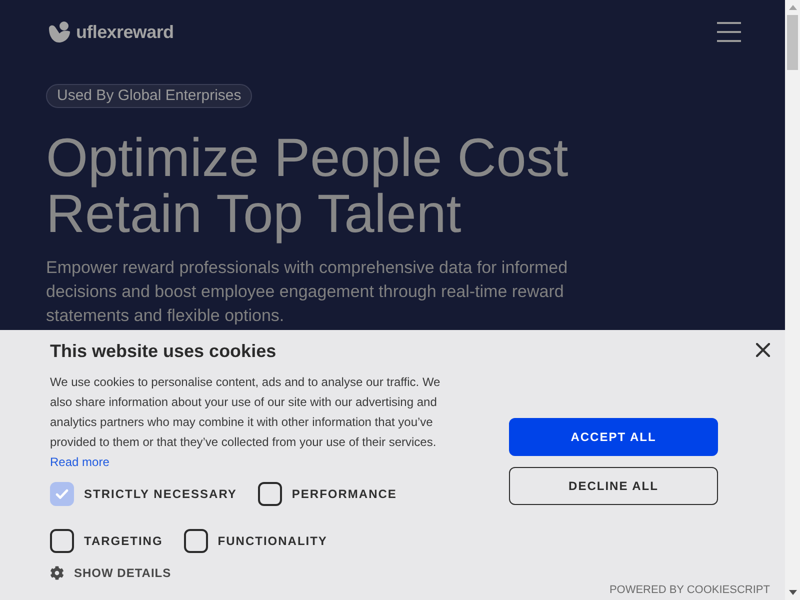 The image size is (800, 600). I want to click on logo-icon, so click(59, 32).